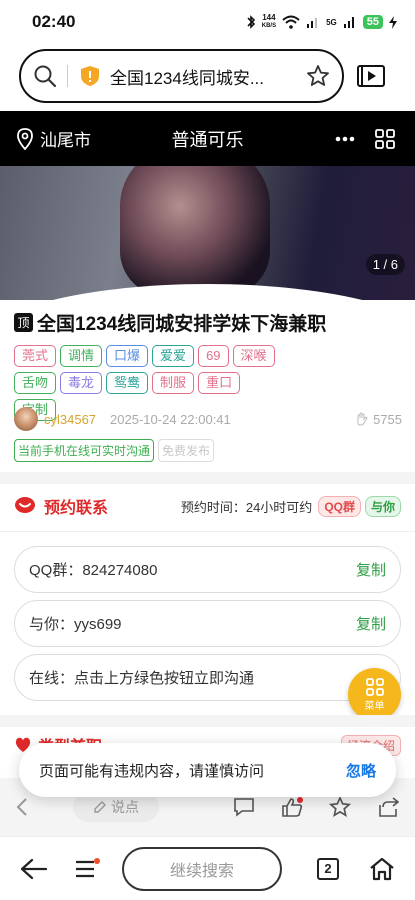 The width and height of the screenshot is (415, 900). What do you see at coordinates (152, 771) in the screenshot?
I see `toast-message: 页面可能有违规内容，请谨慎访问` at bounding box center [152, 771].